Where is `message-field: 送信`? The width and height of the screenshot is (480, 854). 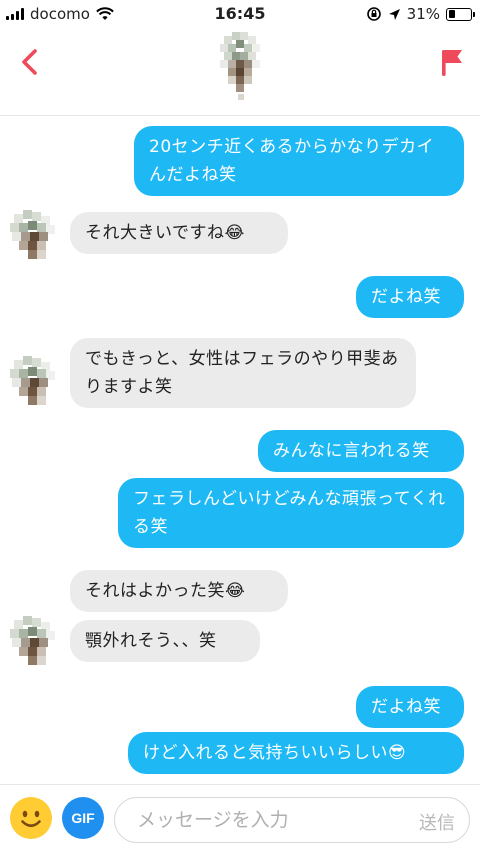
message-field: 送信 is located at coordinates (292, 820).